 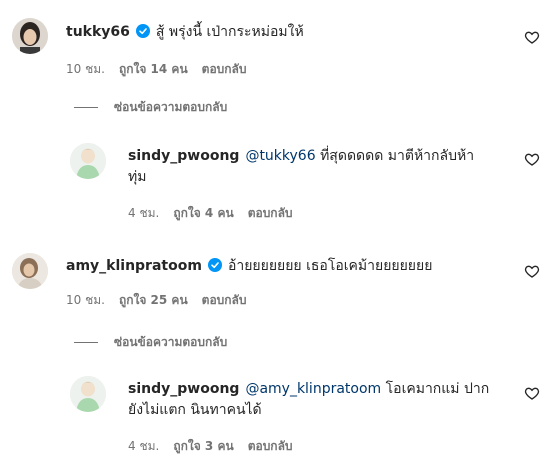 I want to click on likes-count: ถูกใจ 14 คน, so click(x=153, y=69).